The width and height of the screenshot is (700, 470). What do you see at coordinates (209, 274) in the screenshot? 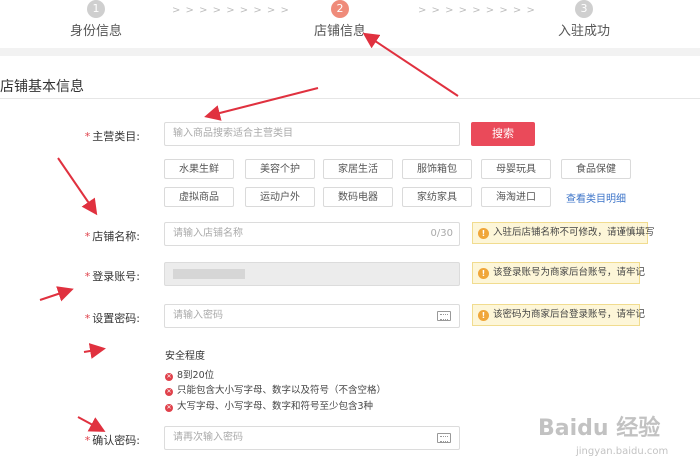
I see `blurred-account` at bounding box center [209, 274].